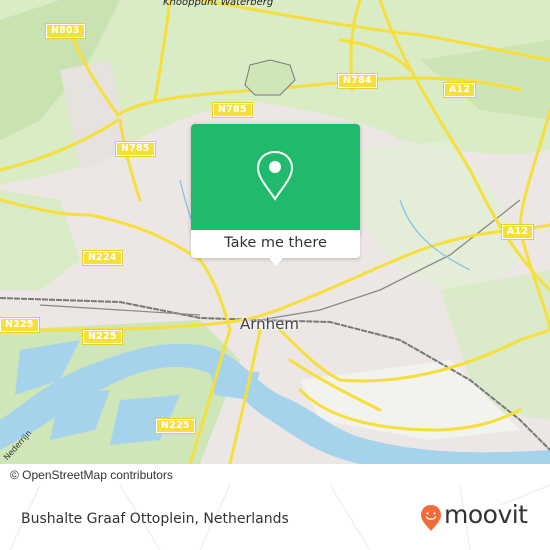 The width and height of the screenshot is (550, 550). I want to click on moovit-wordmark: moovit, so click(486, 514).